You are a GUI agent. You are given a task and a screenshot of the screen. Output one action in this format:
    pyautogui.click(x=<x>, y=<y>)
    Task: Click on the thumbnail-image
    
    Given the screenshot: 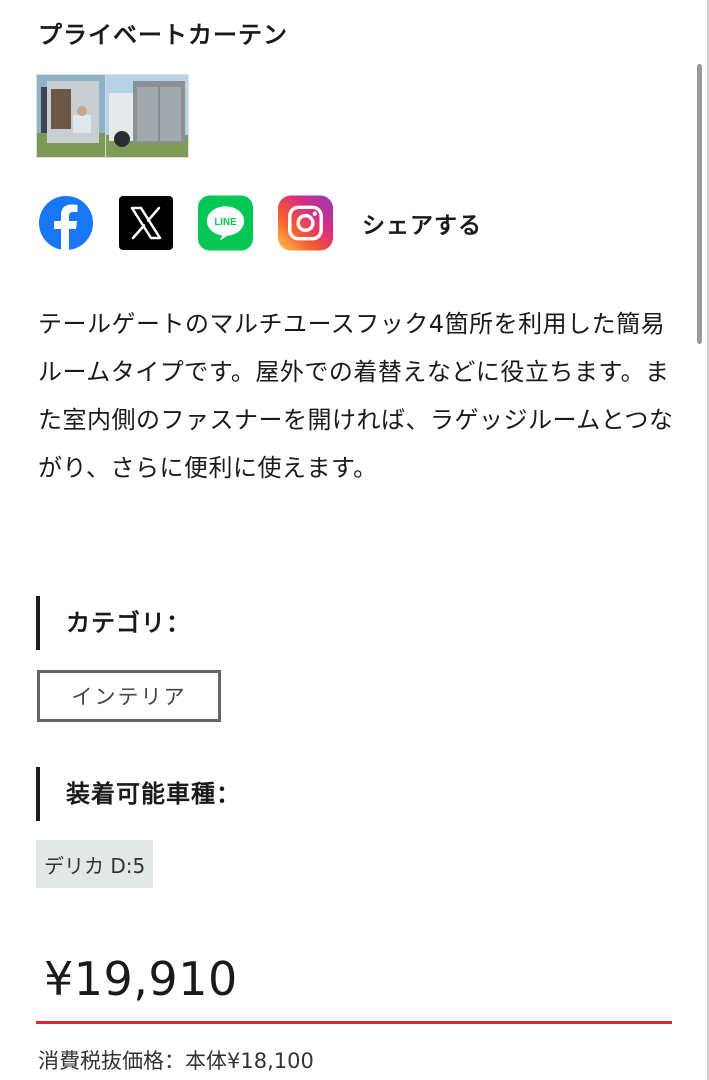 What is the action you would take?
    pyautogui.click(x=112, y=116)
    